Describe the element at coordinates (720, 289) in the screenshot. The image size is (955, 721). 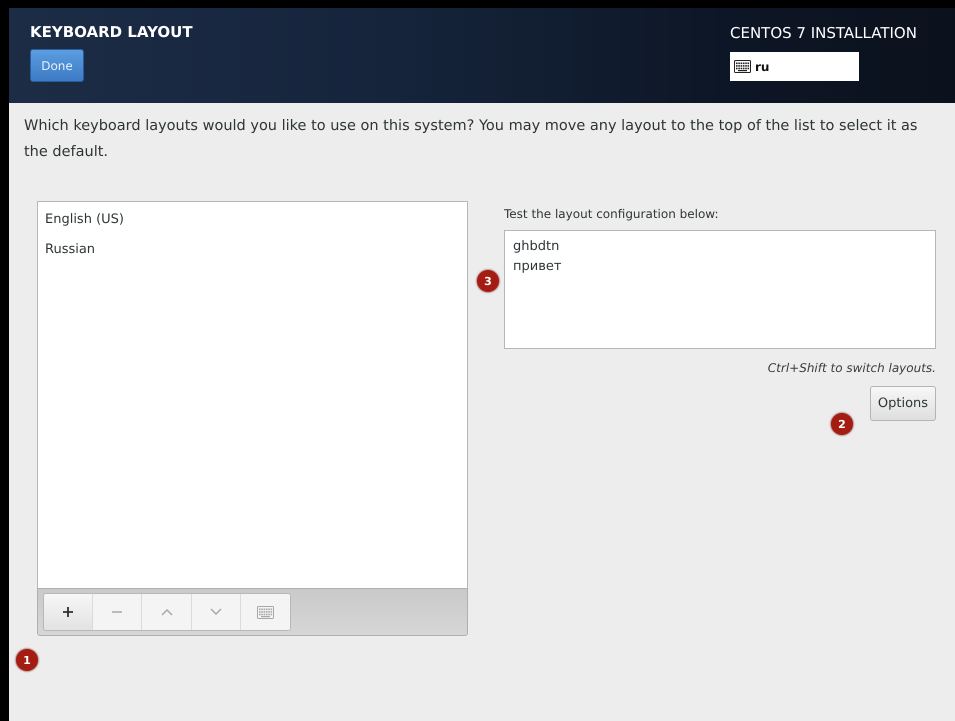
I see `test-input-field: ghbdtn привет` at that location.